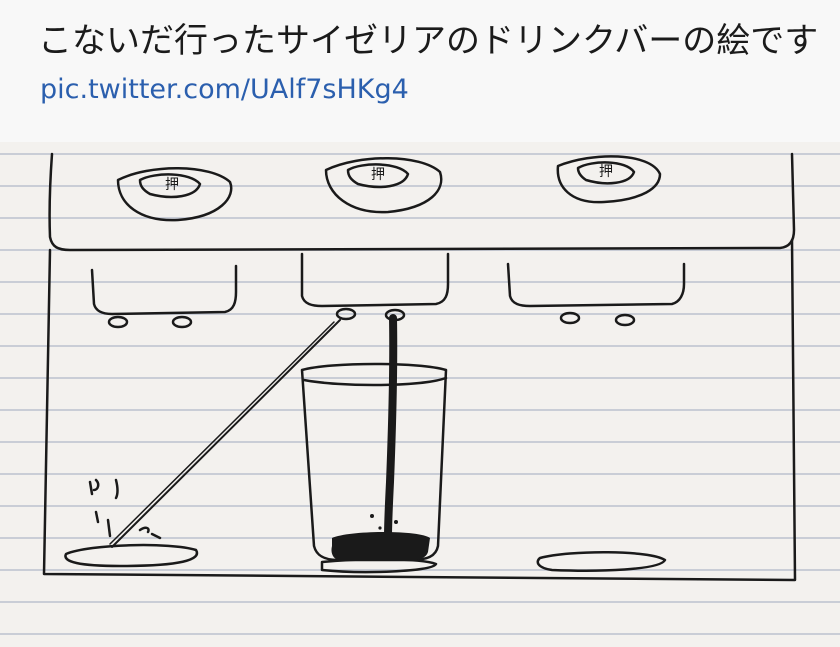 Image resolution: width=840 pixels, height=647 pixels. What do you see at coordinates (378, 175) in the screenshot?
I see `button-2-label: 押` at bounding box center [378, 175].